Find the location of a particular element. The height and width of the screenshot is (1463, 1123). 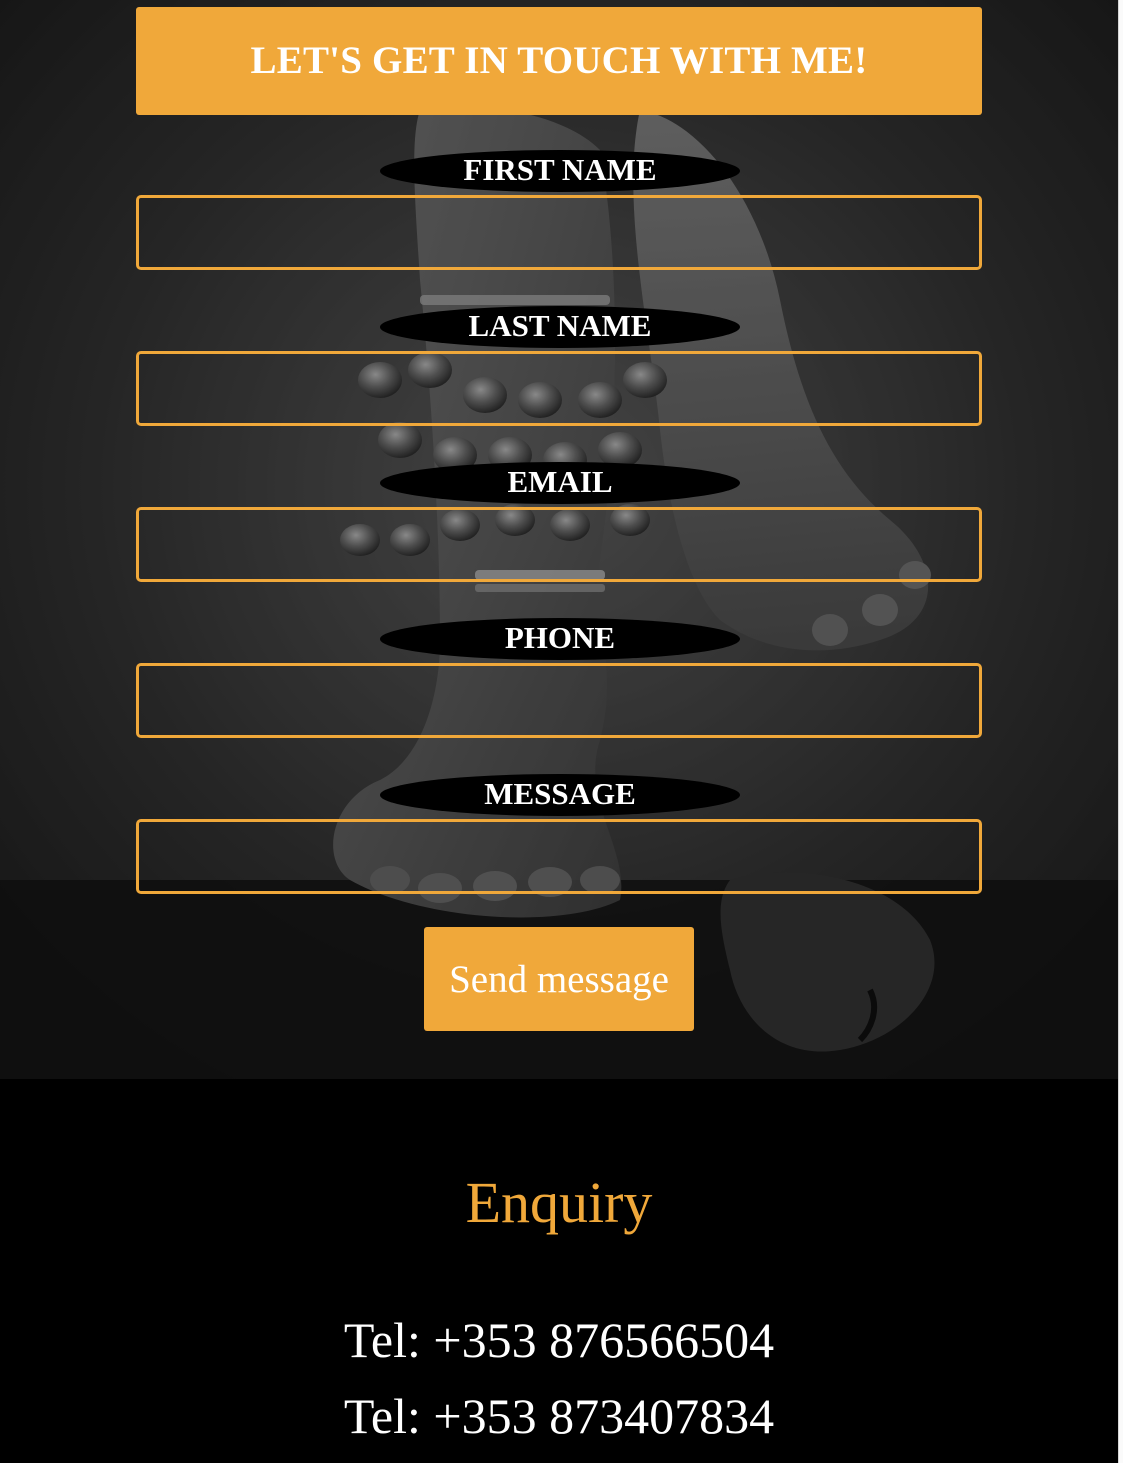

phone-number-1: Tel: +353 876566504 is located at coordinates (559, 1340).